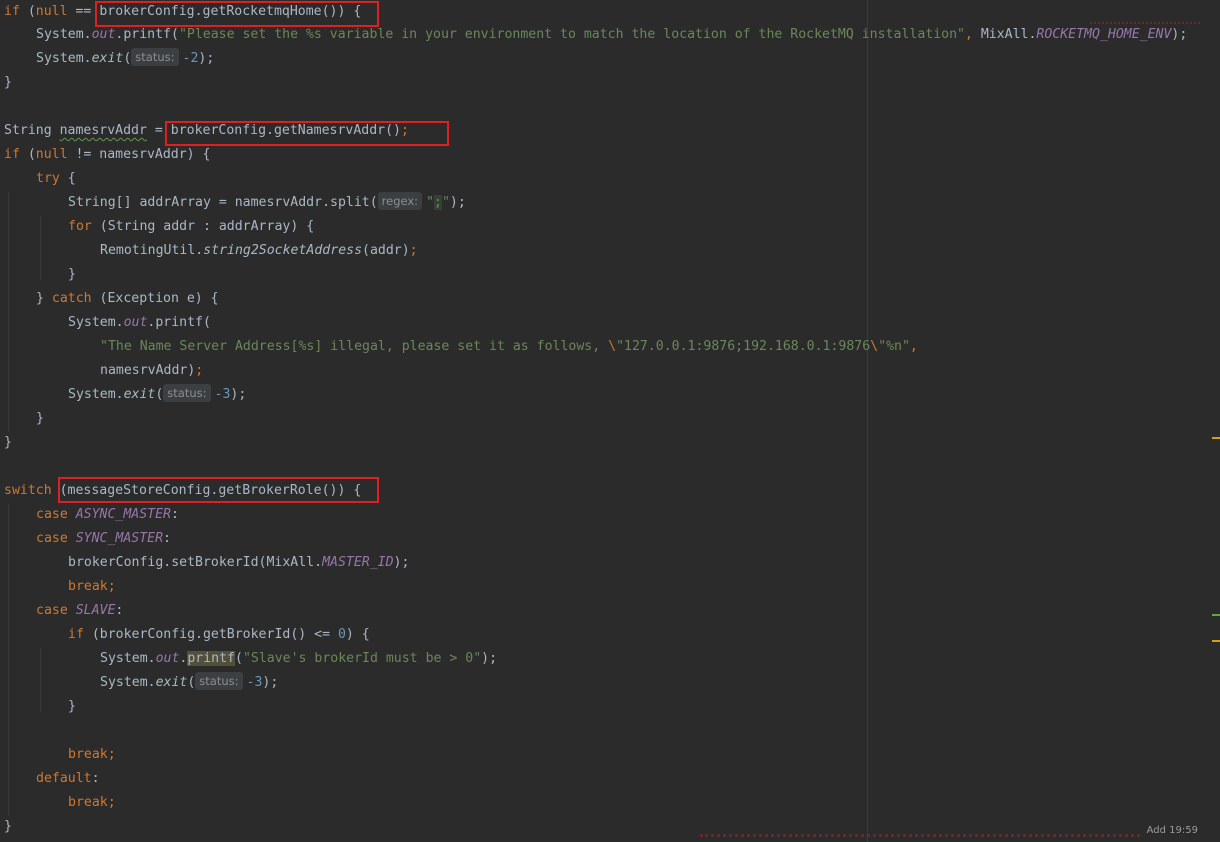  What do you see at coordinates (92, 754) in the screenshot?
I see `code-line-32: break;` at bounding box center [92, 754].